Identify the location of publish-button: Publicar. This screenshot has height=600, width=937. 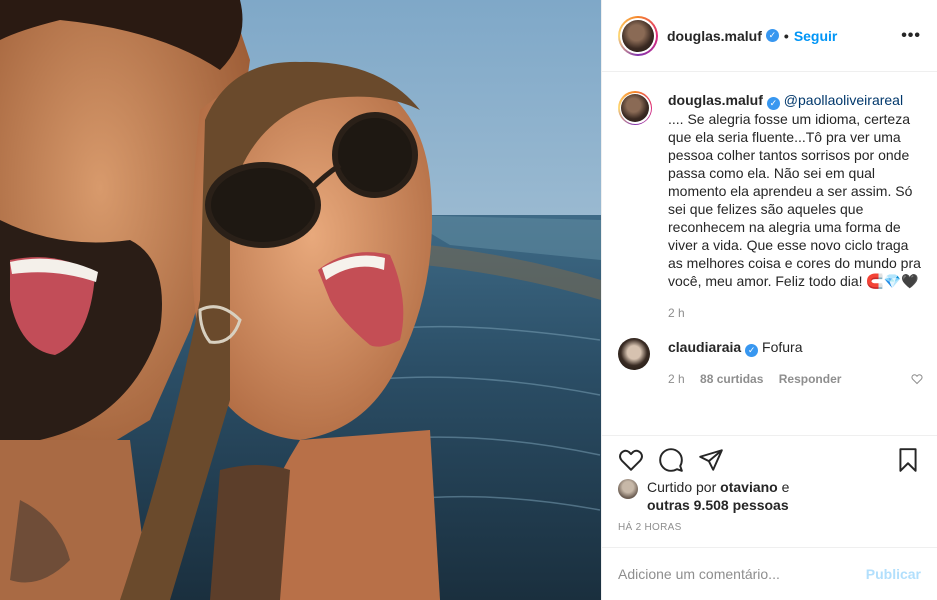
(893, 574).